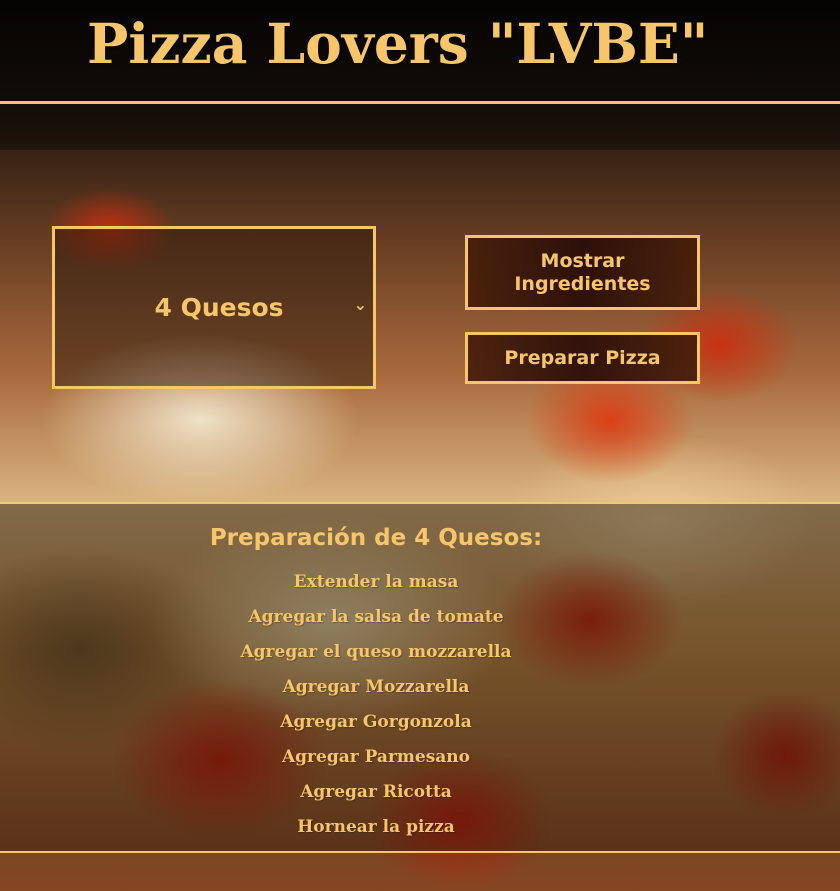  What do you see at coordinates (376, 538) in the screenshot?
I see `preparation-title: Preparación de 4 Quesos:` at bounding box center [376, 538].